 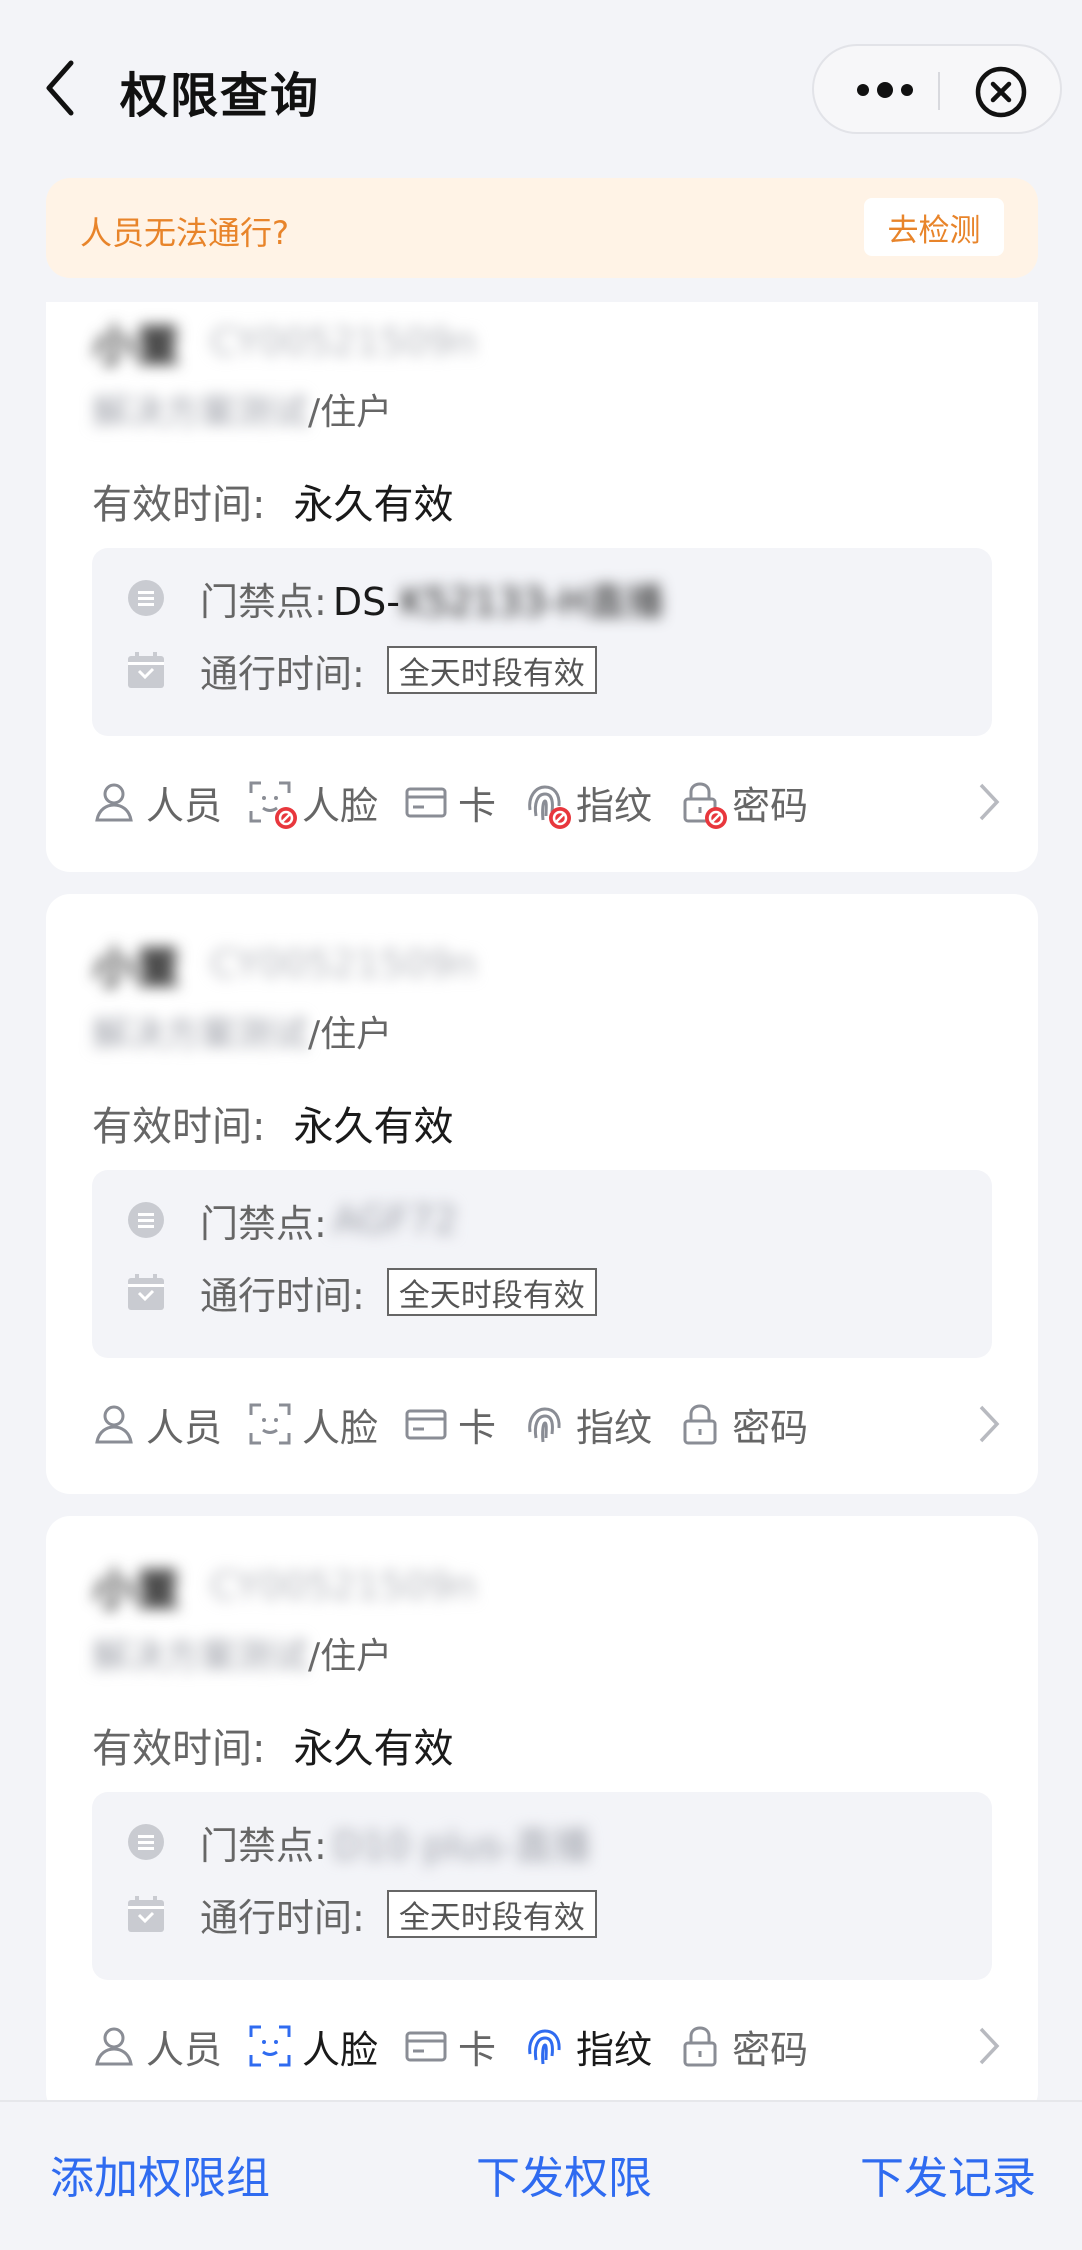 I want to click on capsule-divider, so click(x=939, y=91).